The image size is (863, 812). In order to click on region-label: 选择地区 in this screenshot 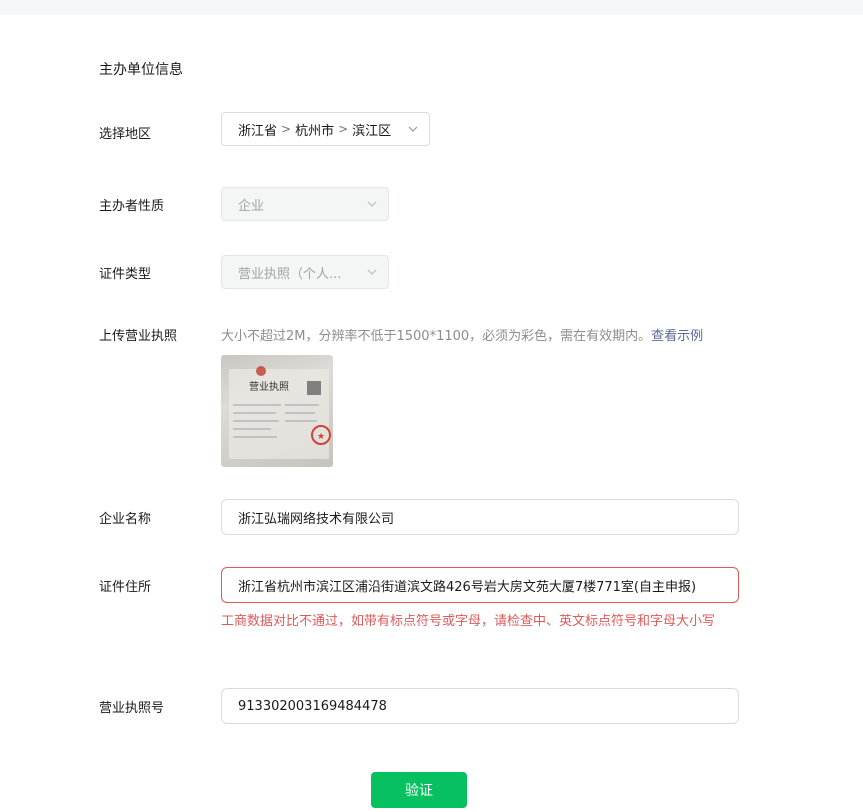, I will do `click(125, 134)`.